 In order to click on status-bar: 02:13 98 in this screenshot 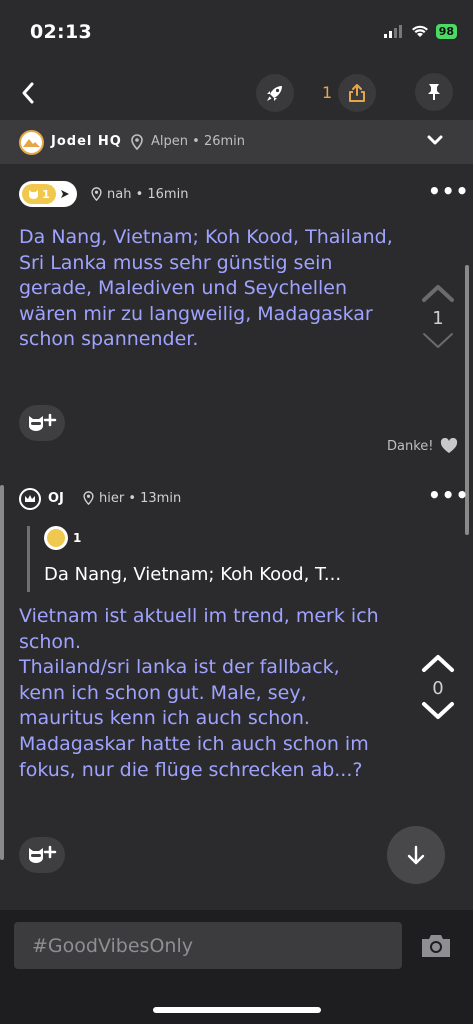, I will do `click(236, 33)`.